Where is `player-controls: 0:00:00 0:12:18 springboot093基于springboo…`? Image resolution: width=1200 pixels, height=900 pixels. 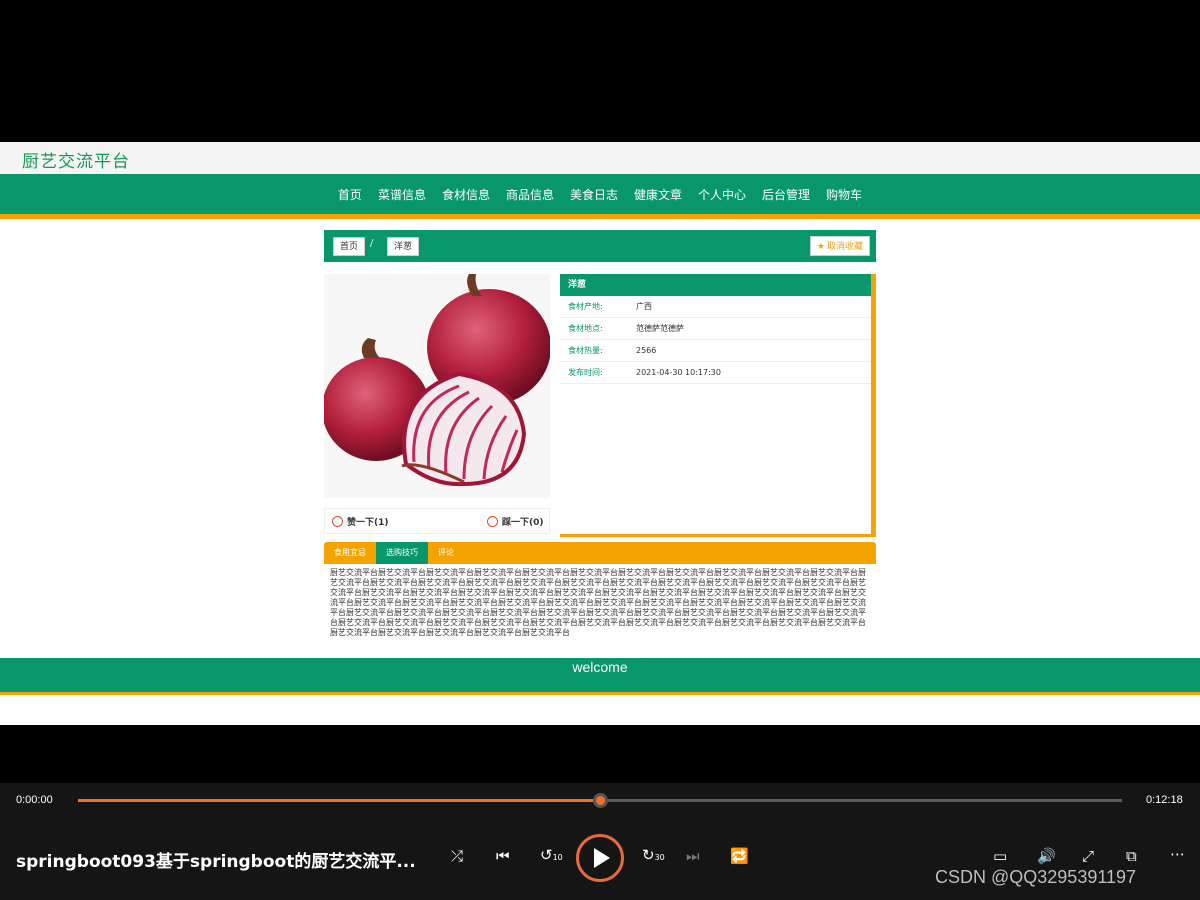 player-controls: 0:00:00 0:12:18 springboot093基于springboo… is located at coordinates (600, 841).